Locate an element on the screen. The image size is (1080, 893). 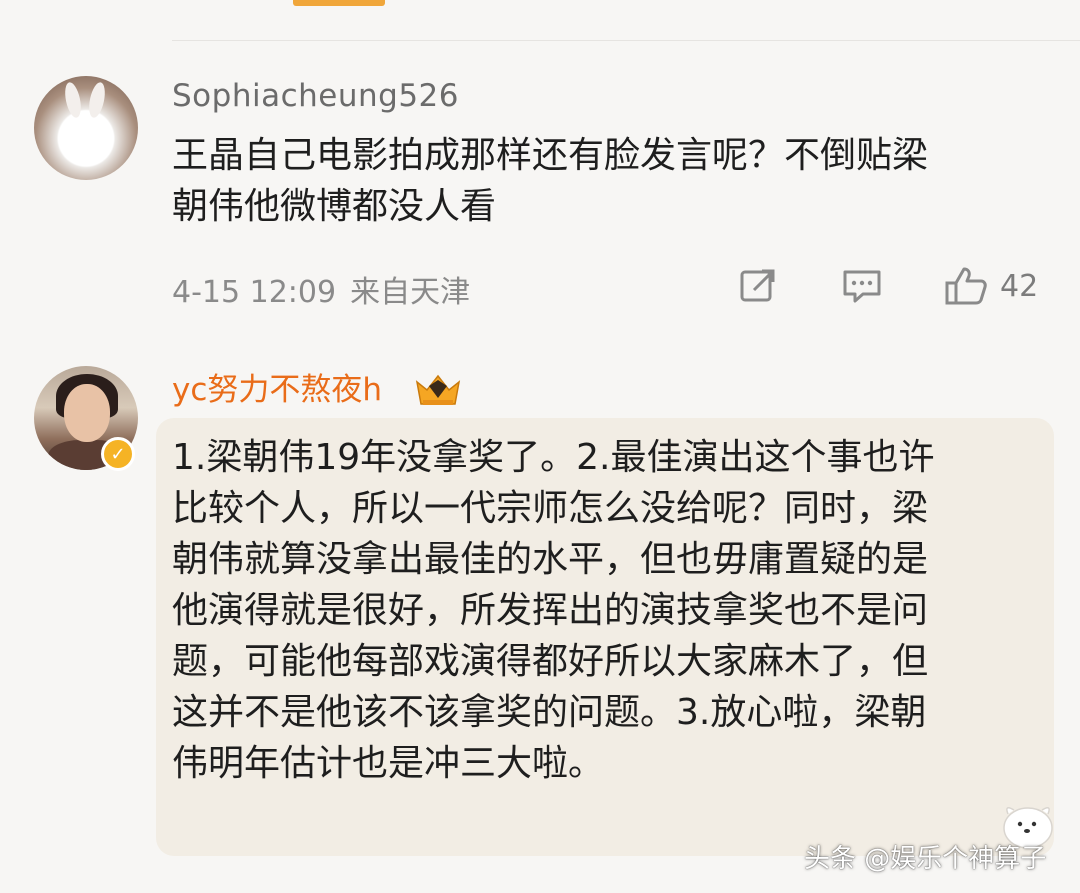
comment-username: yc努力不熬夜h is located at coordinates (277, 390).